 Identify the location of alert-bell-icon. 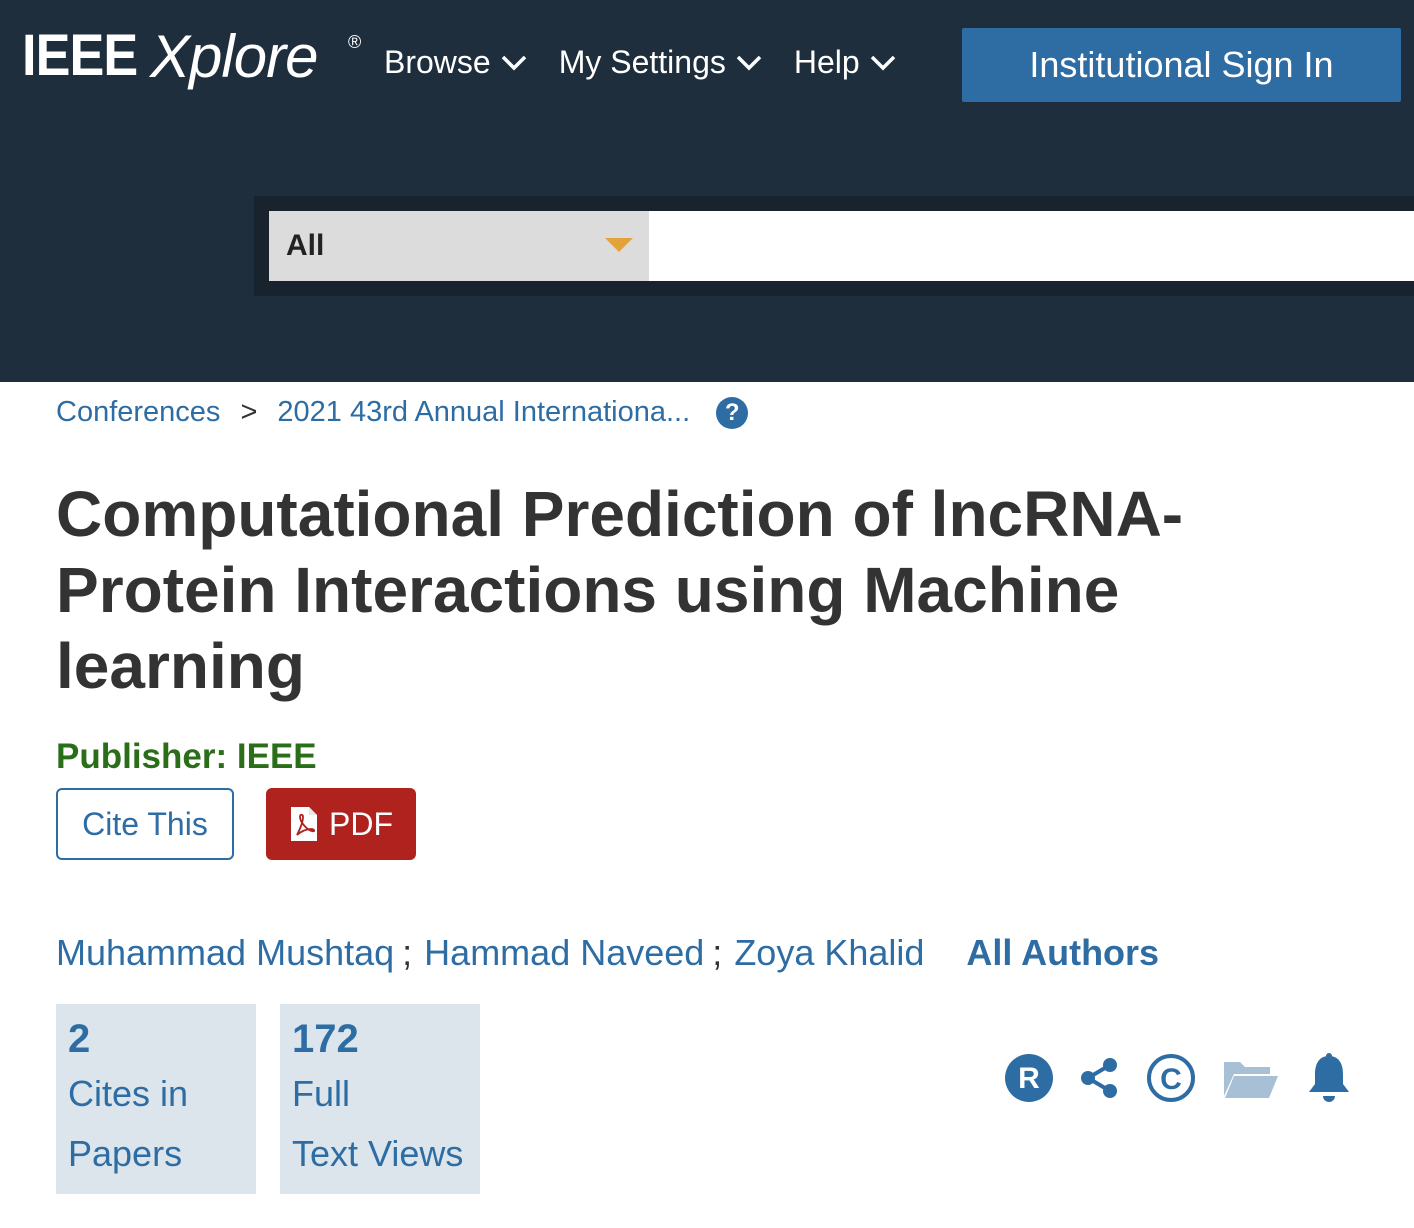
(1329, 1078).